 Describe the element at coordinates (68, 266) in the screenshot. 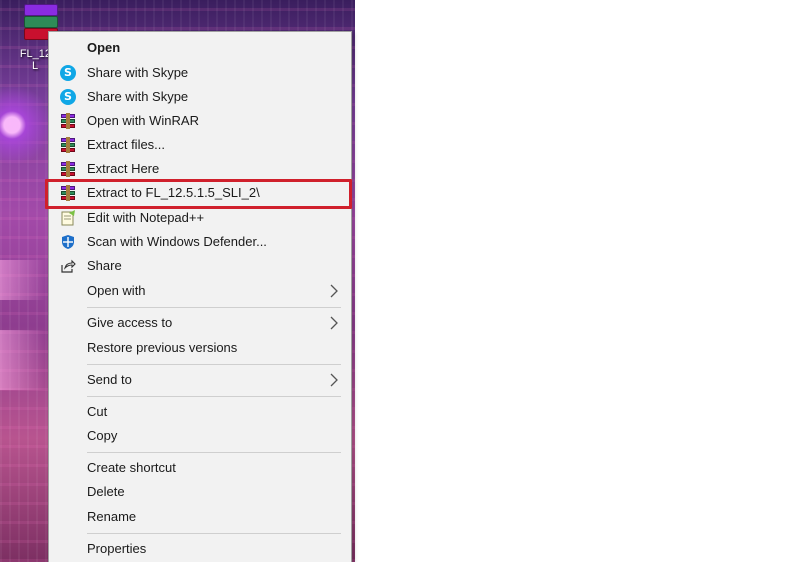

I see `share-icon` at that location.